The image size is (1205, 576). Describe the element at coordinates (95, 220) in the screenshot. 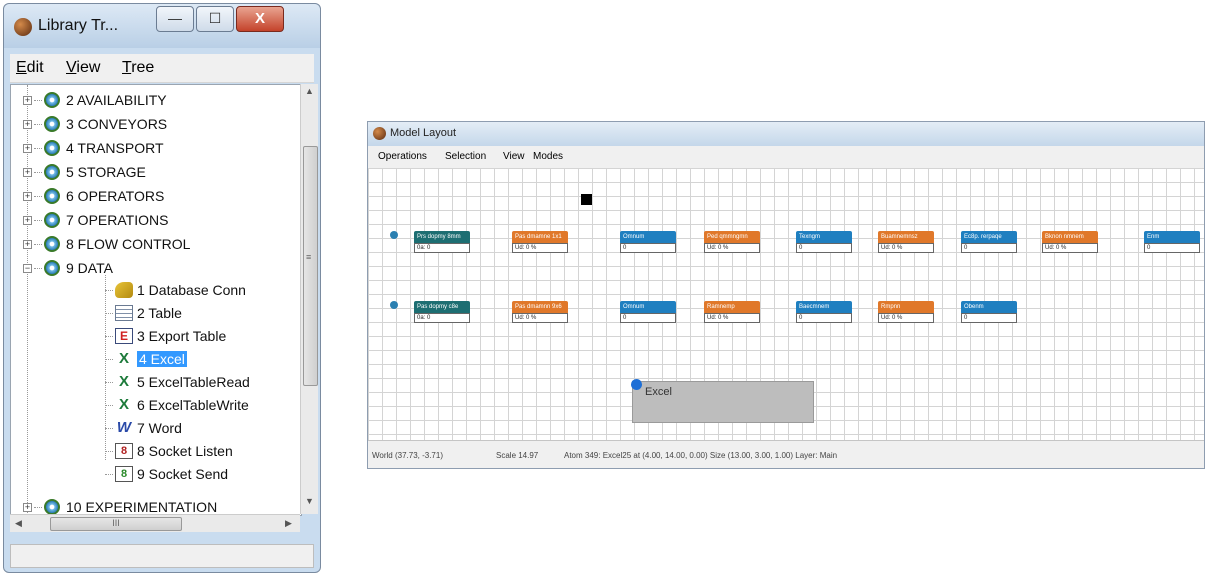

I see `tree-folder-operations: + 7 OPERATIONS` at that location.